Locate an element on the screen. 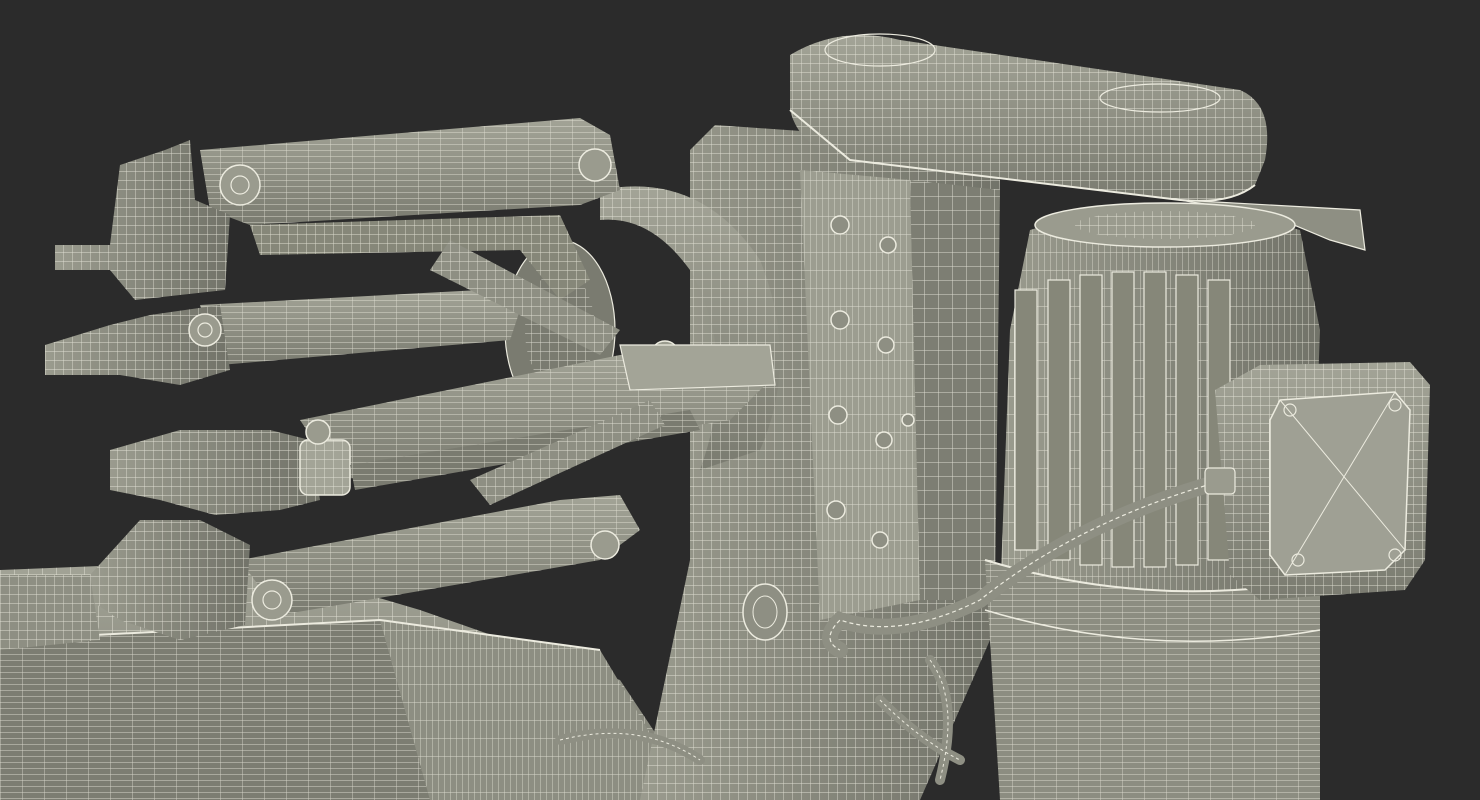  terminal-box is located at coordinates (1322, 481).